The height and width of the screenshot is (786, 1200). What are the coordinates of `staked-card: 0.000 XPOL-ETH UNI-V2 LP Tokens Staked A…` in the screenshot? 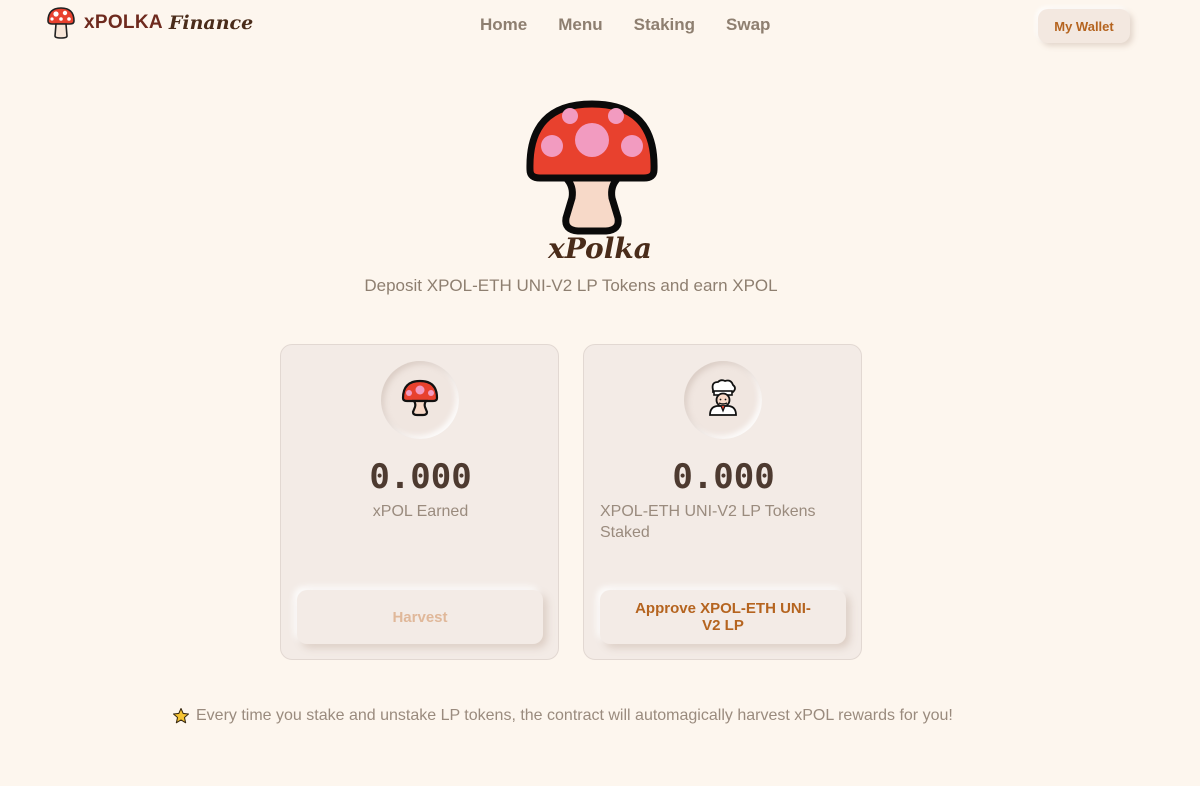 It's located at (722, 502).